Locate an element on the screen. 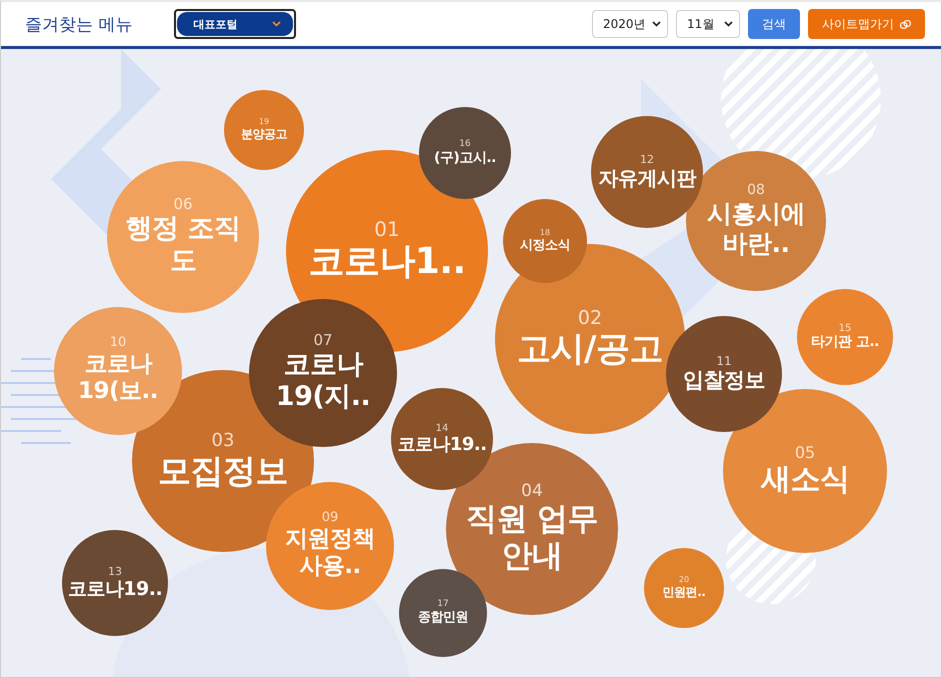 Image resolution: width=942 pixels, height=678 pixels. menu-bubble: 19 분양공고 is located at coordinates (264, 130).